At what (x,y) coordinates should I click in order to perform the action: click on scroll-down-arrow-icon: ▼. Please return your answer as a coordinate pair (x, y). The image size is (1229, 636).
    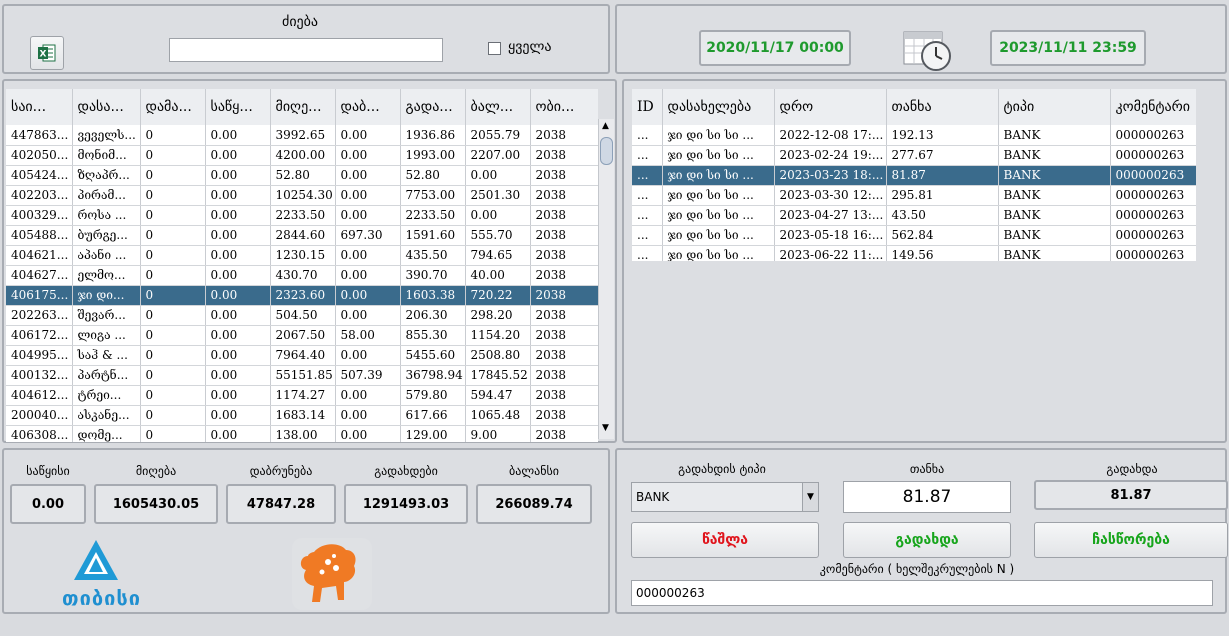
    Looking at the image, I should click on (605, 428).